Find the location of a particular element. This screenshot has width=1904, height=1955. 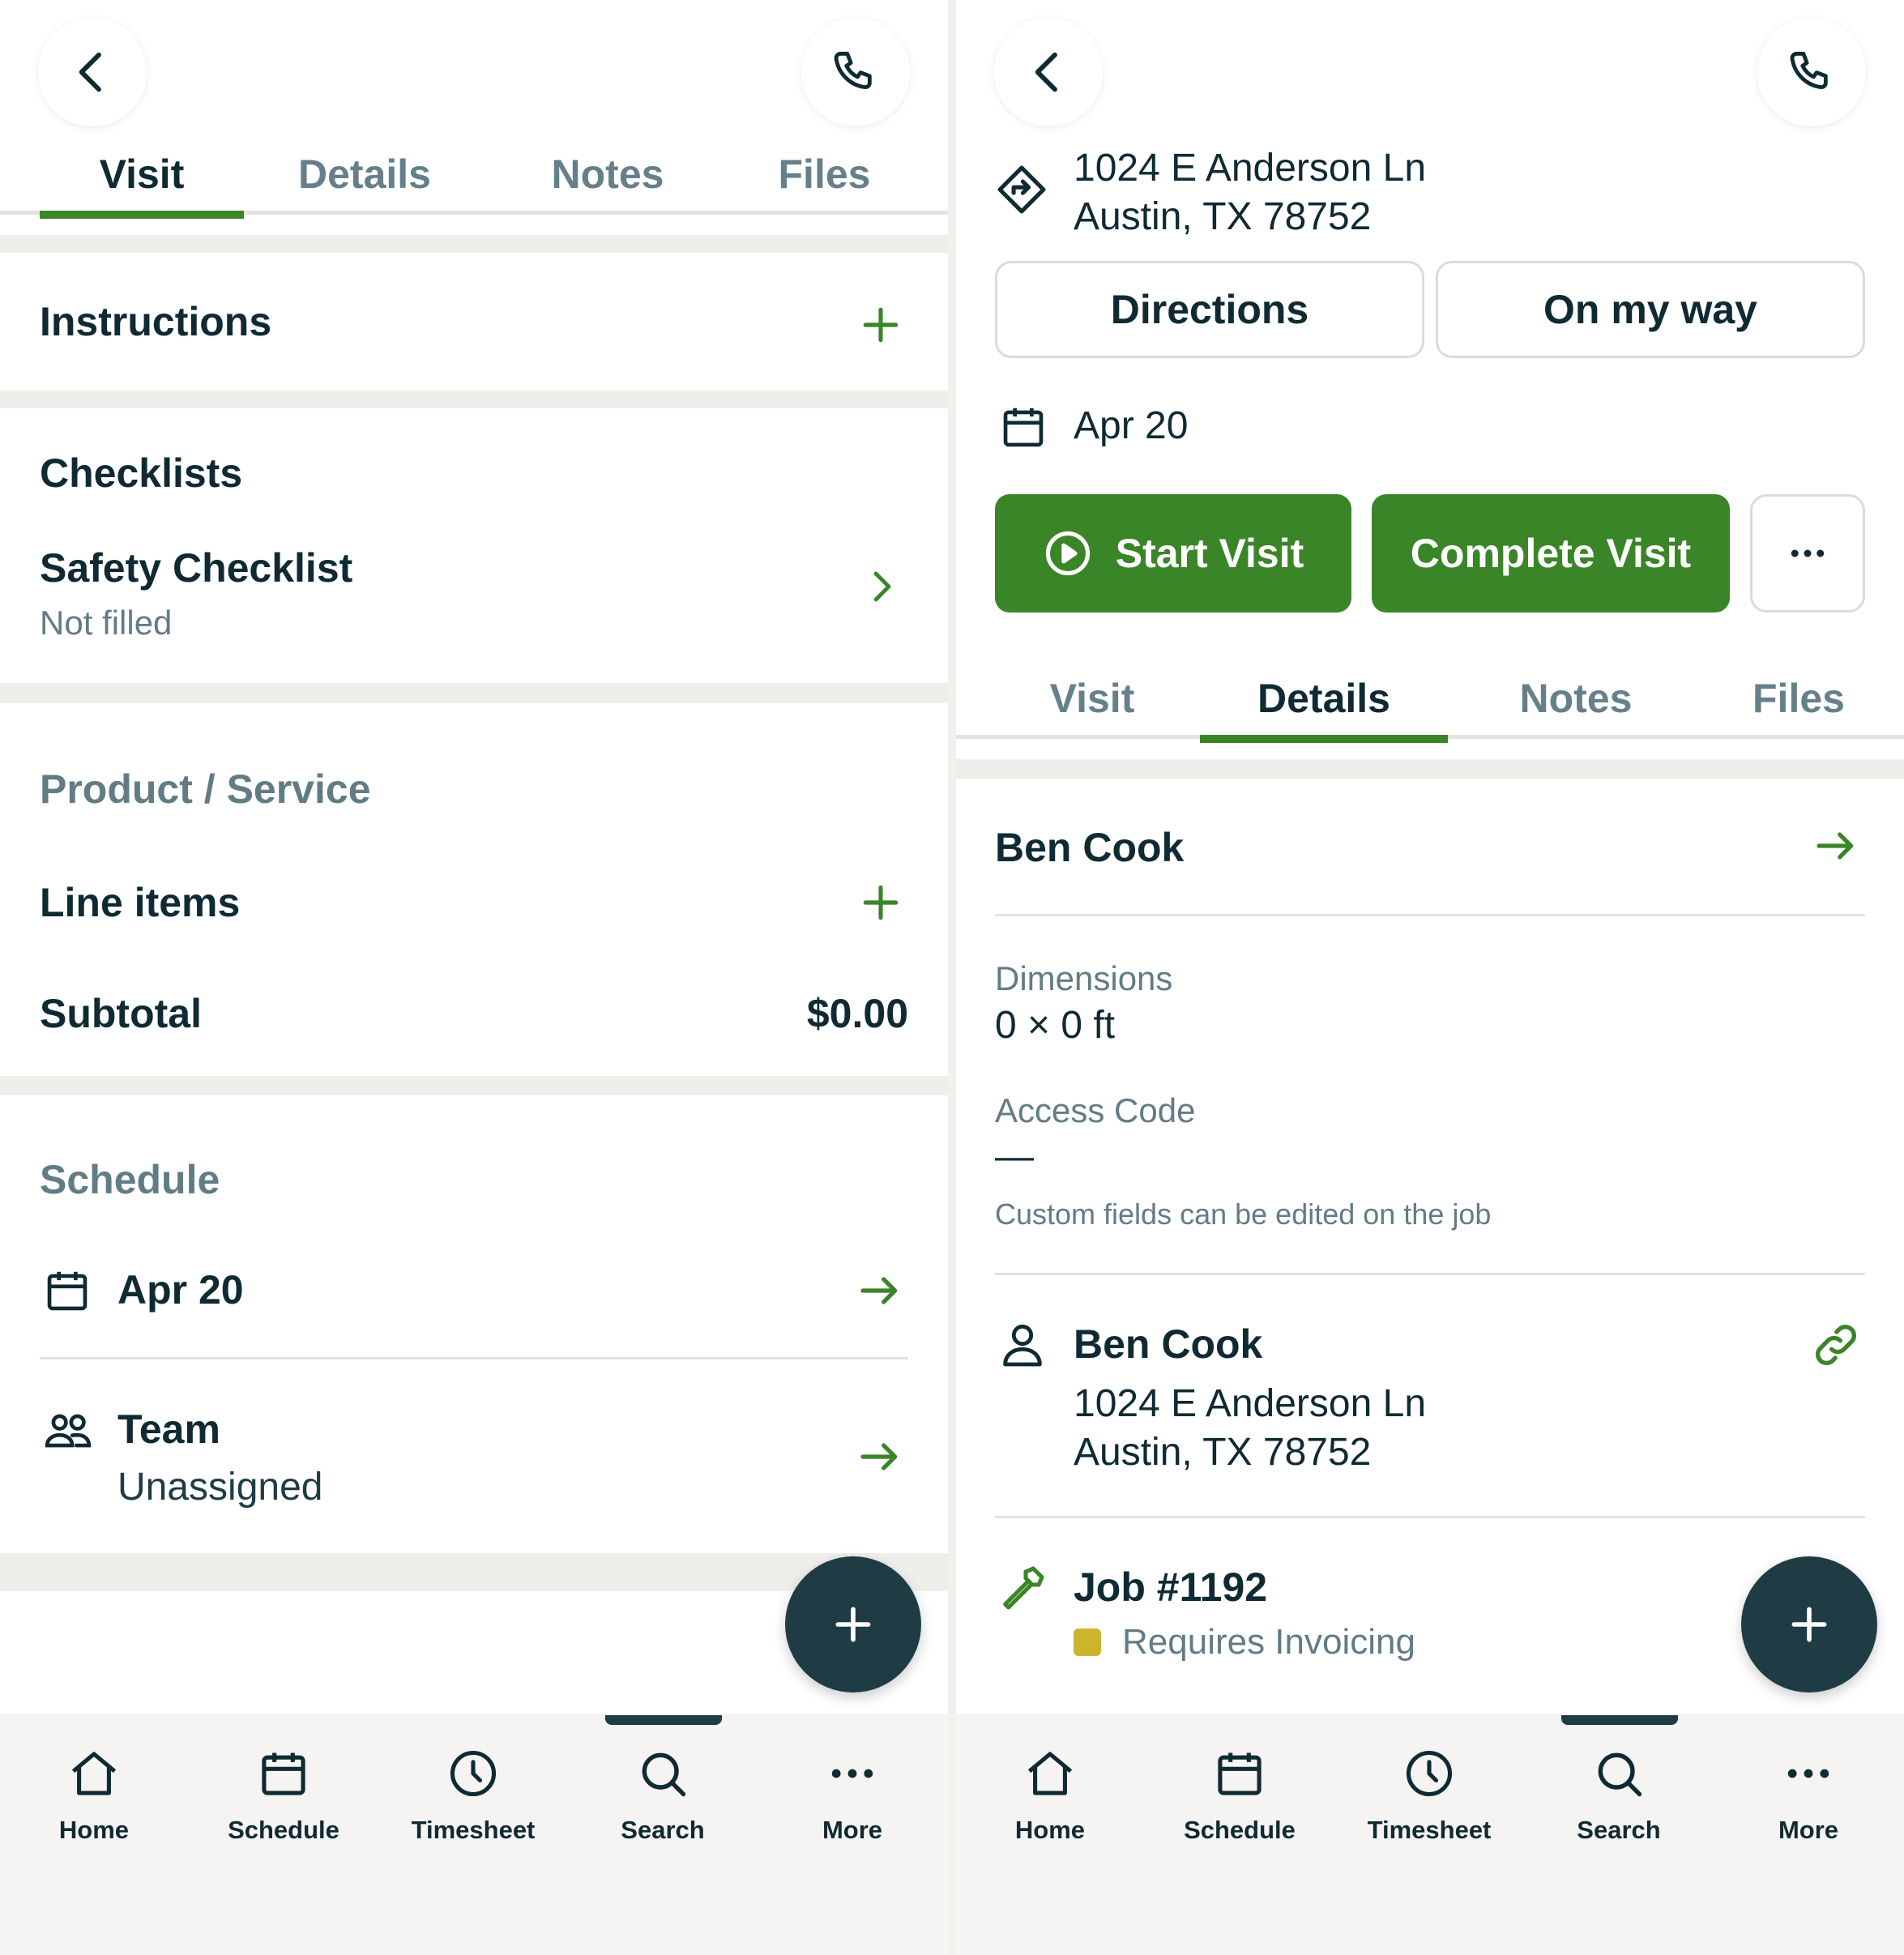

custom-field-value: 0 × 0 ft is located at coordinates (1056, 1025).